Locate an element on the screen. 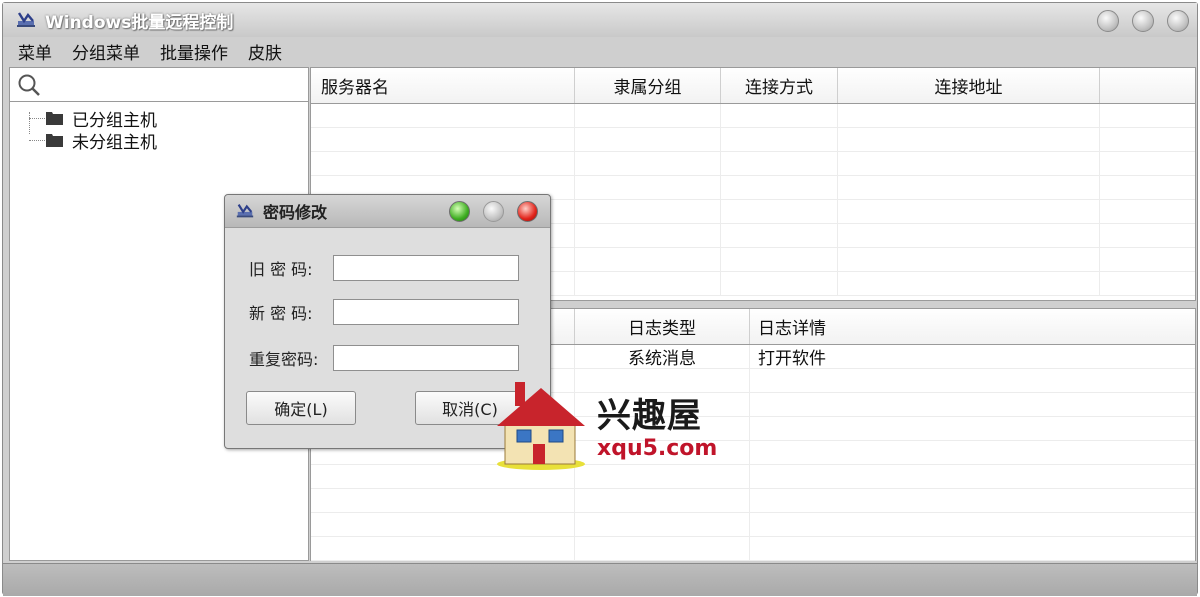 The image size is (1200, 597). new-password-input is located at coordinates (426, 312).